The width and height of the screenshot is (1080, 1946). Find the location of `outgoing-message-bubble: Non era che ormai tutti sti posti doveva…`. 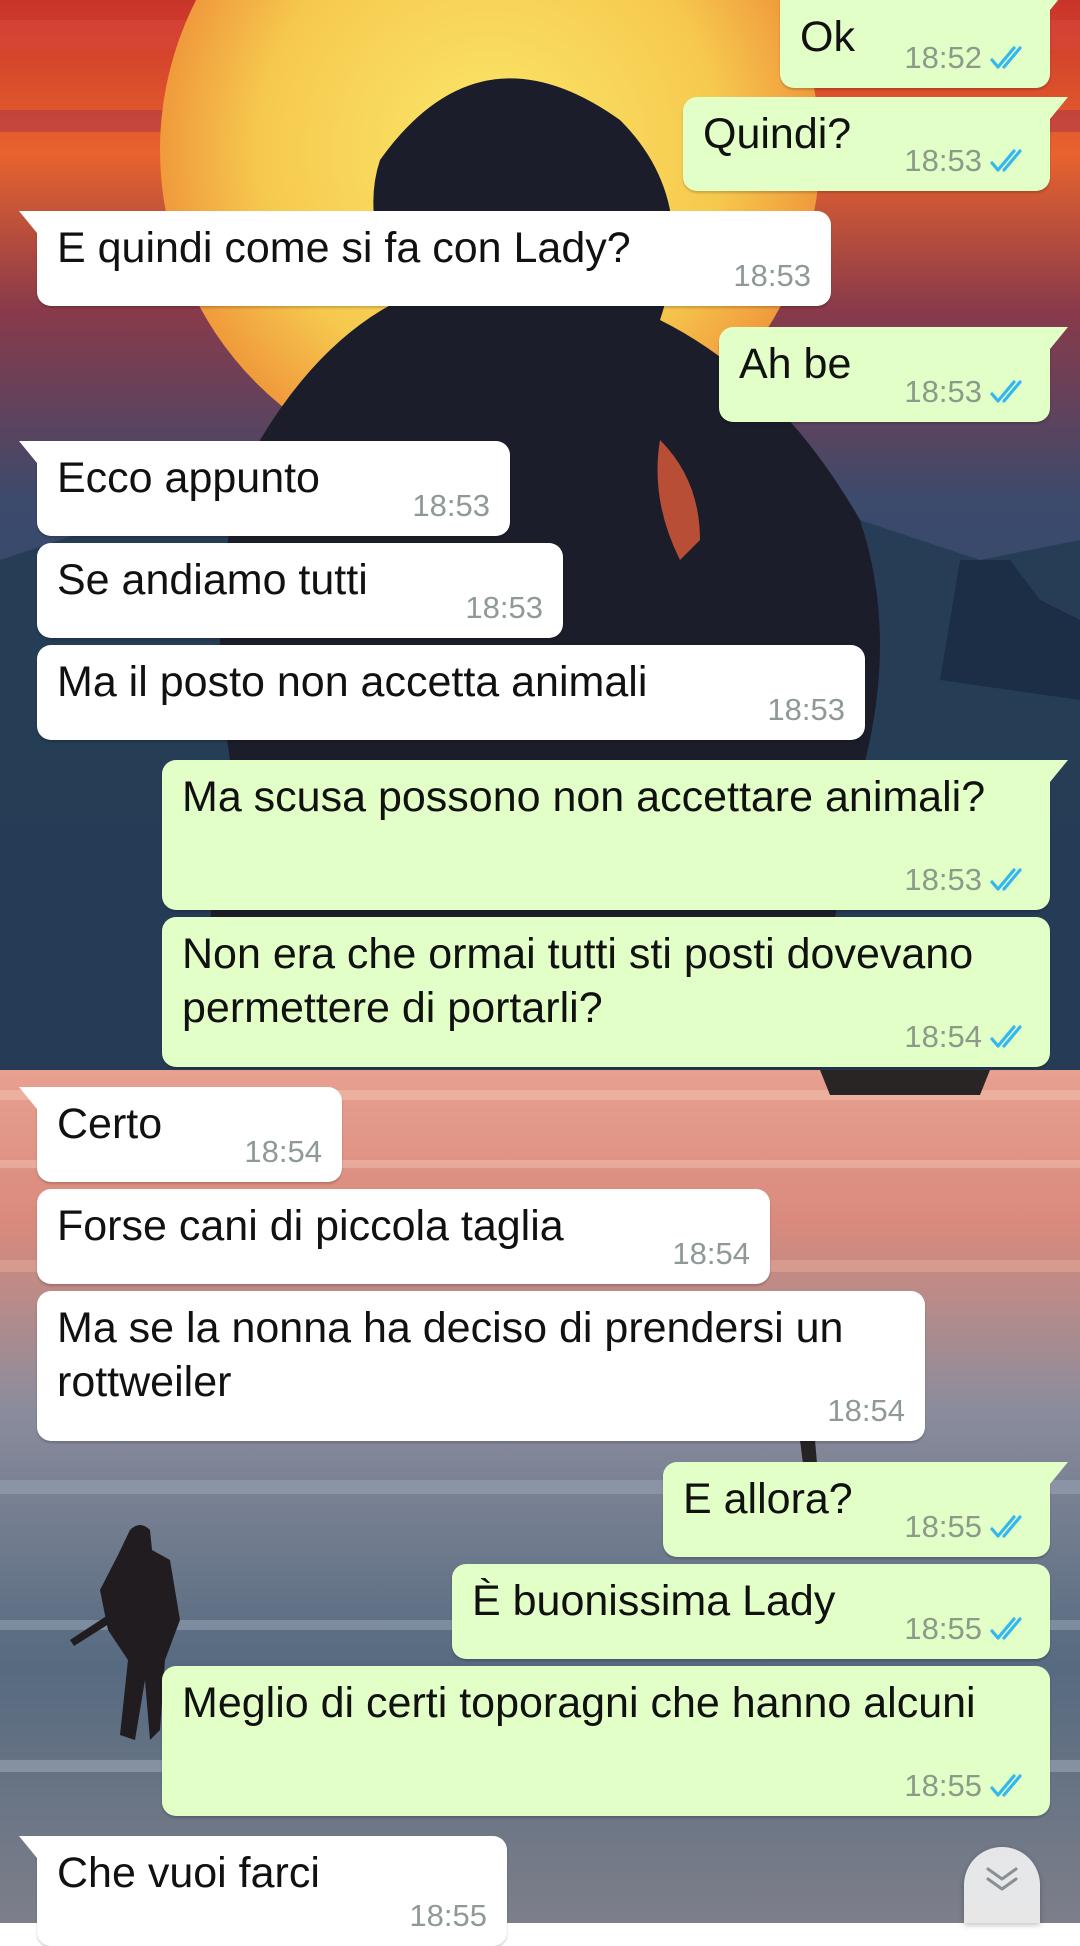

outgoing-message-bubble: Non era che ormai tutti sti posti doveva… is located at coordinates (606, 992).